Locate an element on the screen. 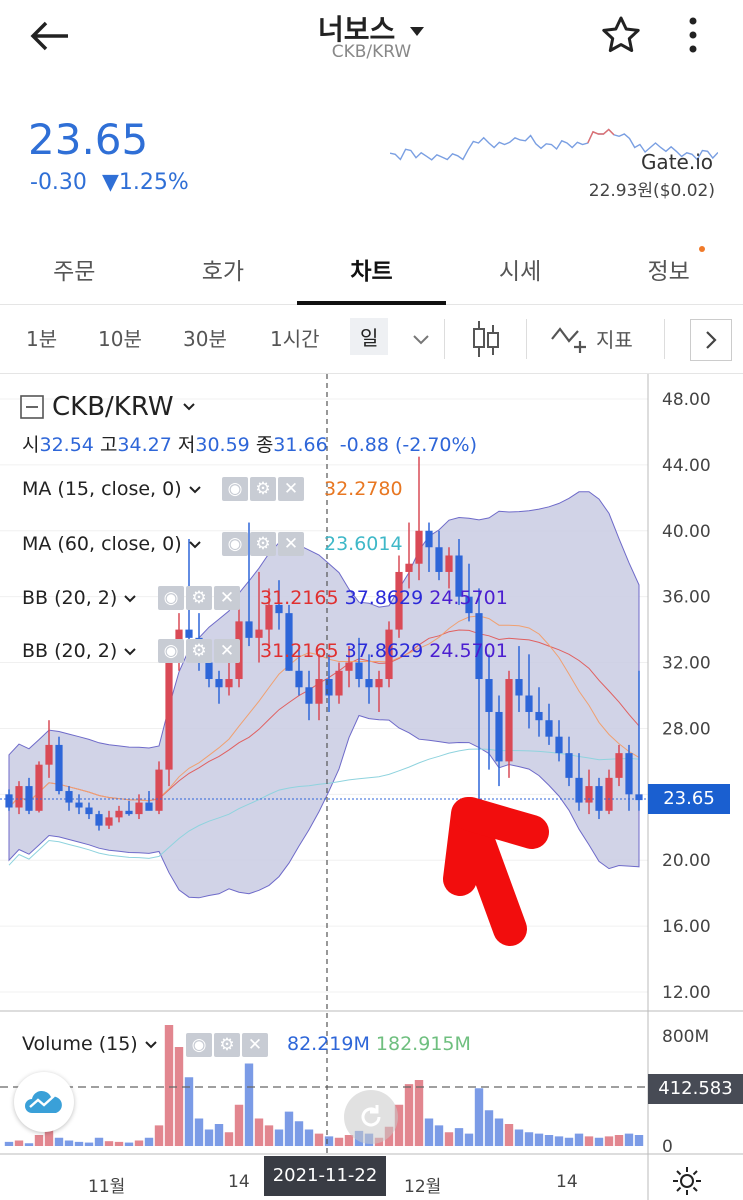 The image size is (743, 1200). chart-settings-button is located at coordinates (687, 1183).